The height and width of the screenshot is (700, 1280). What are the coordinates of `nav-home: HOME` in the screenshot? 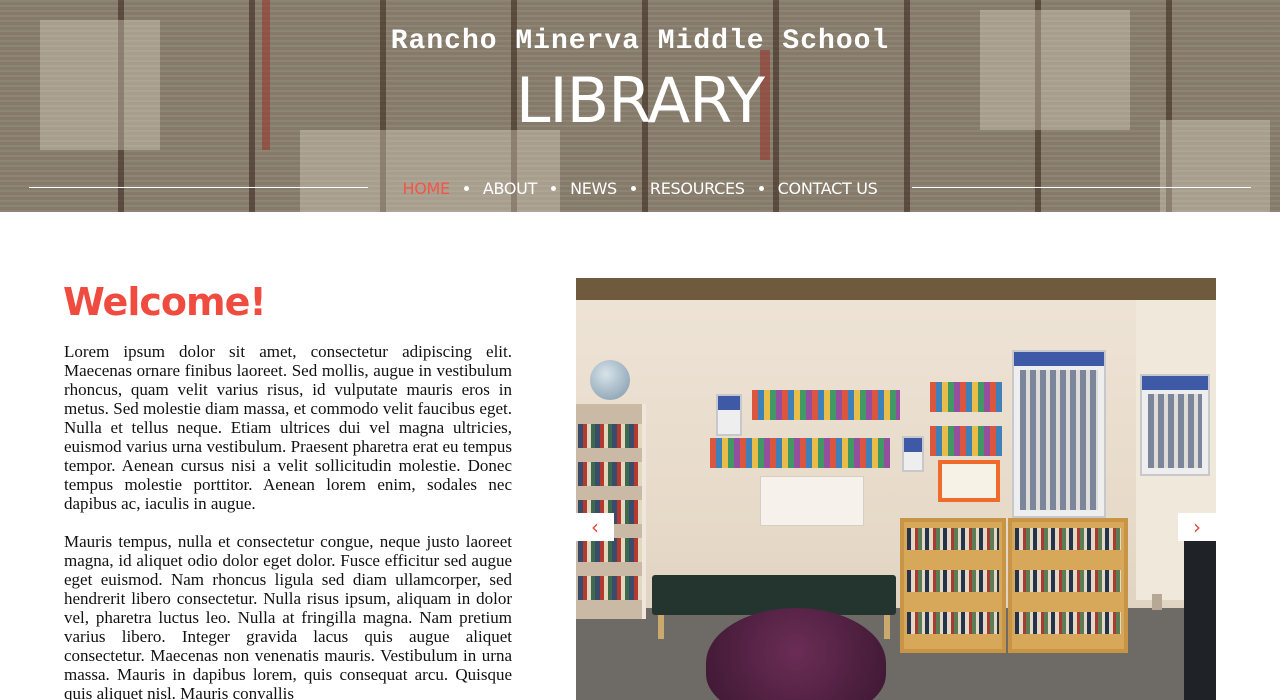 It's located at (426, 188).